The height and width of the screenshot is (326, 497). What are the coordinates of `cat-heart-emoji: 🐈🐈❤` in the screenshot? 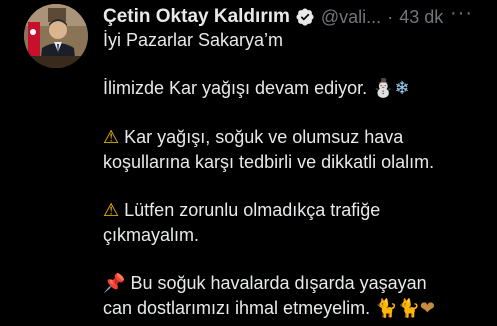 It's located at (405, 308).